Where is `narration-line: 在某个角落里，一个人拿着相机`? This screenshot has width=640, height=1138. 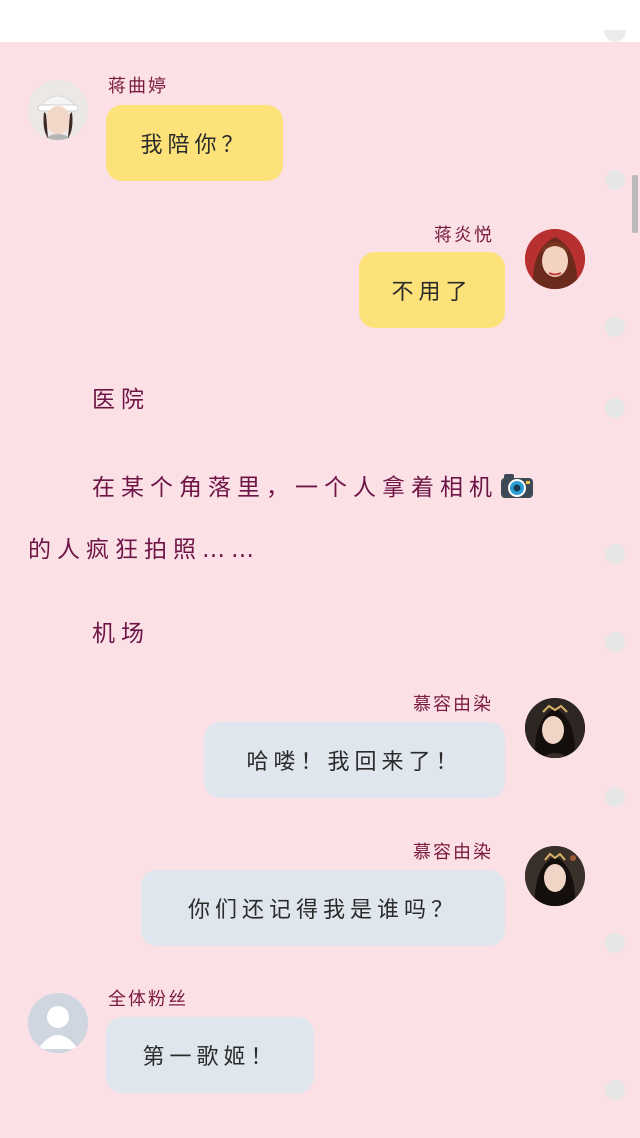
narration-line: 在某个角落里，一个人拿着相机 is located at coordinates (295, 488).